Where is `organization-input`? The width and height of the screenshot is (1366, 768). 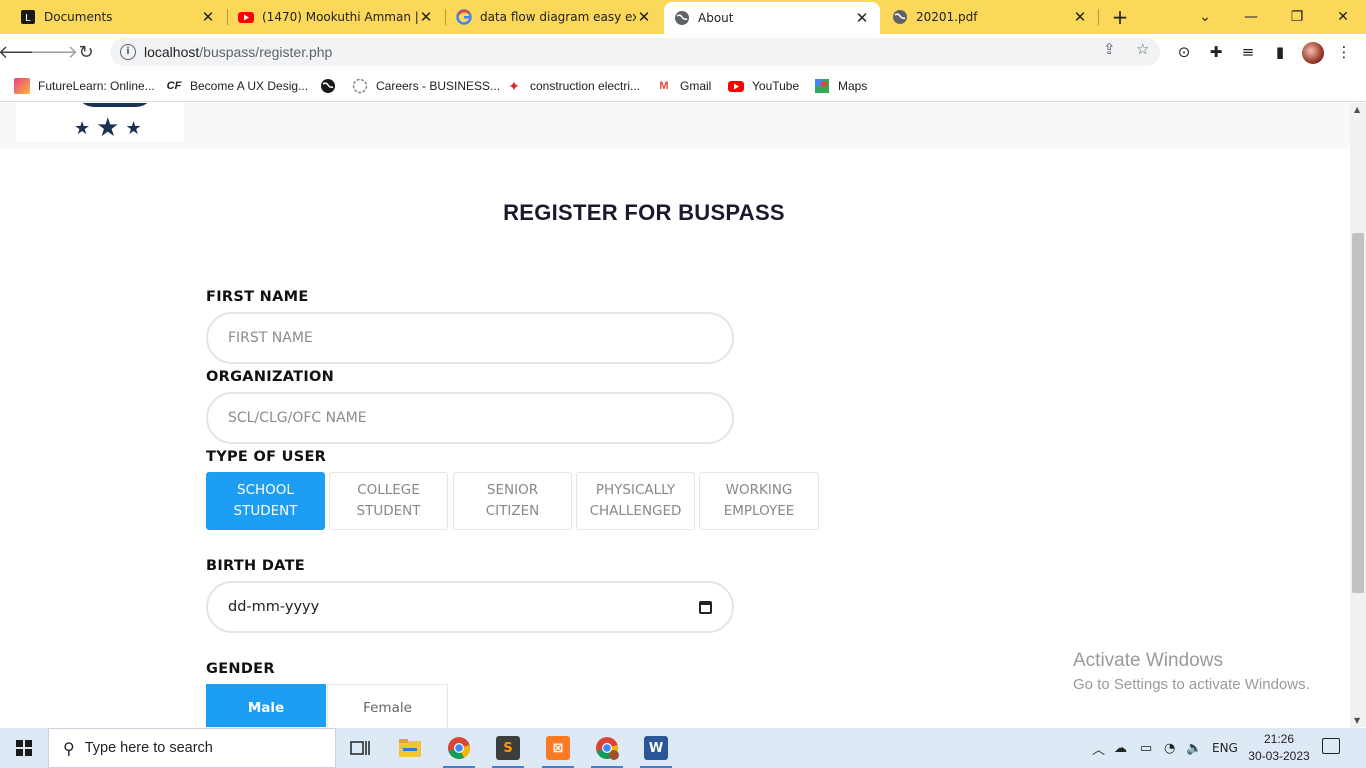
organization-input is located at coordinates (470, 418).